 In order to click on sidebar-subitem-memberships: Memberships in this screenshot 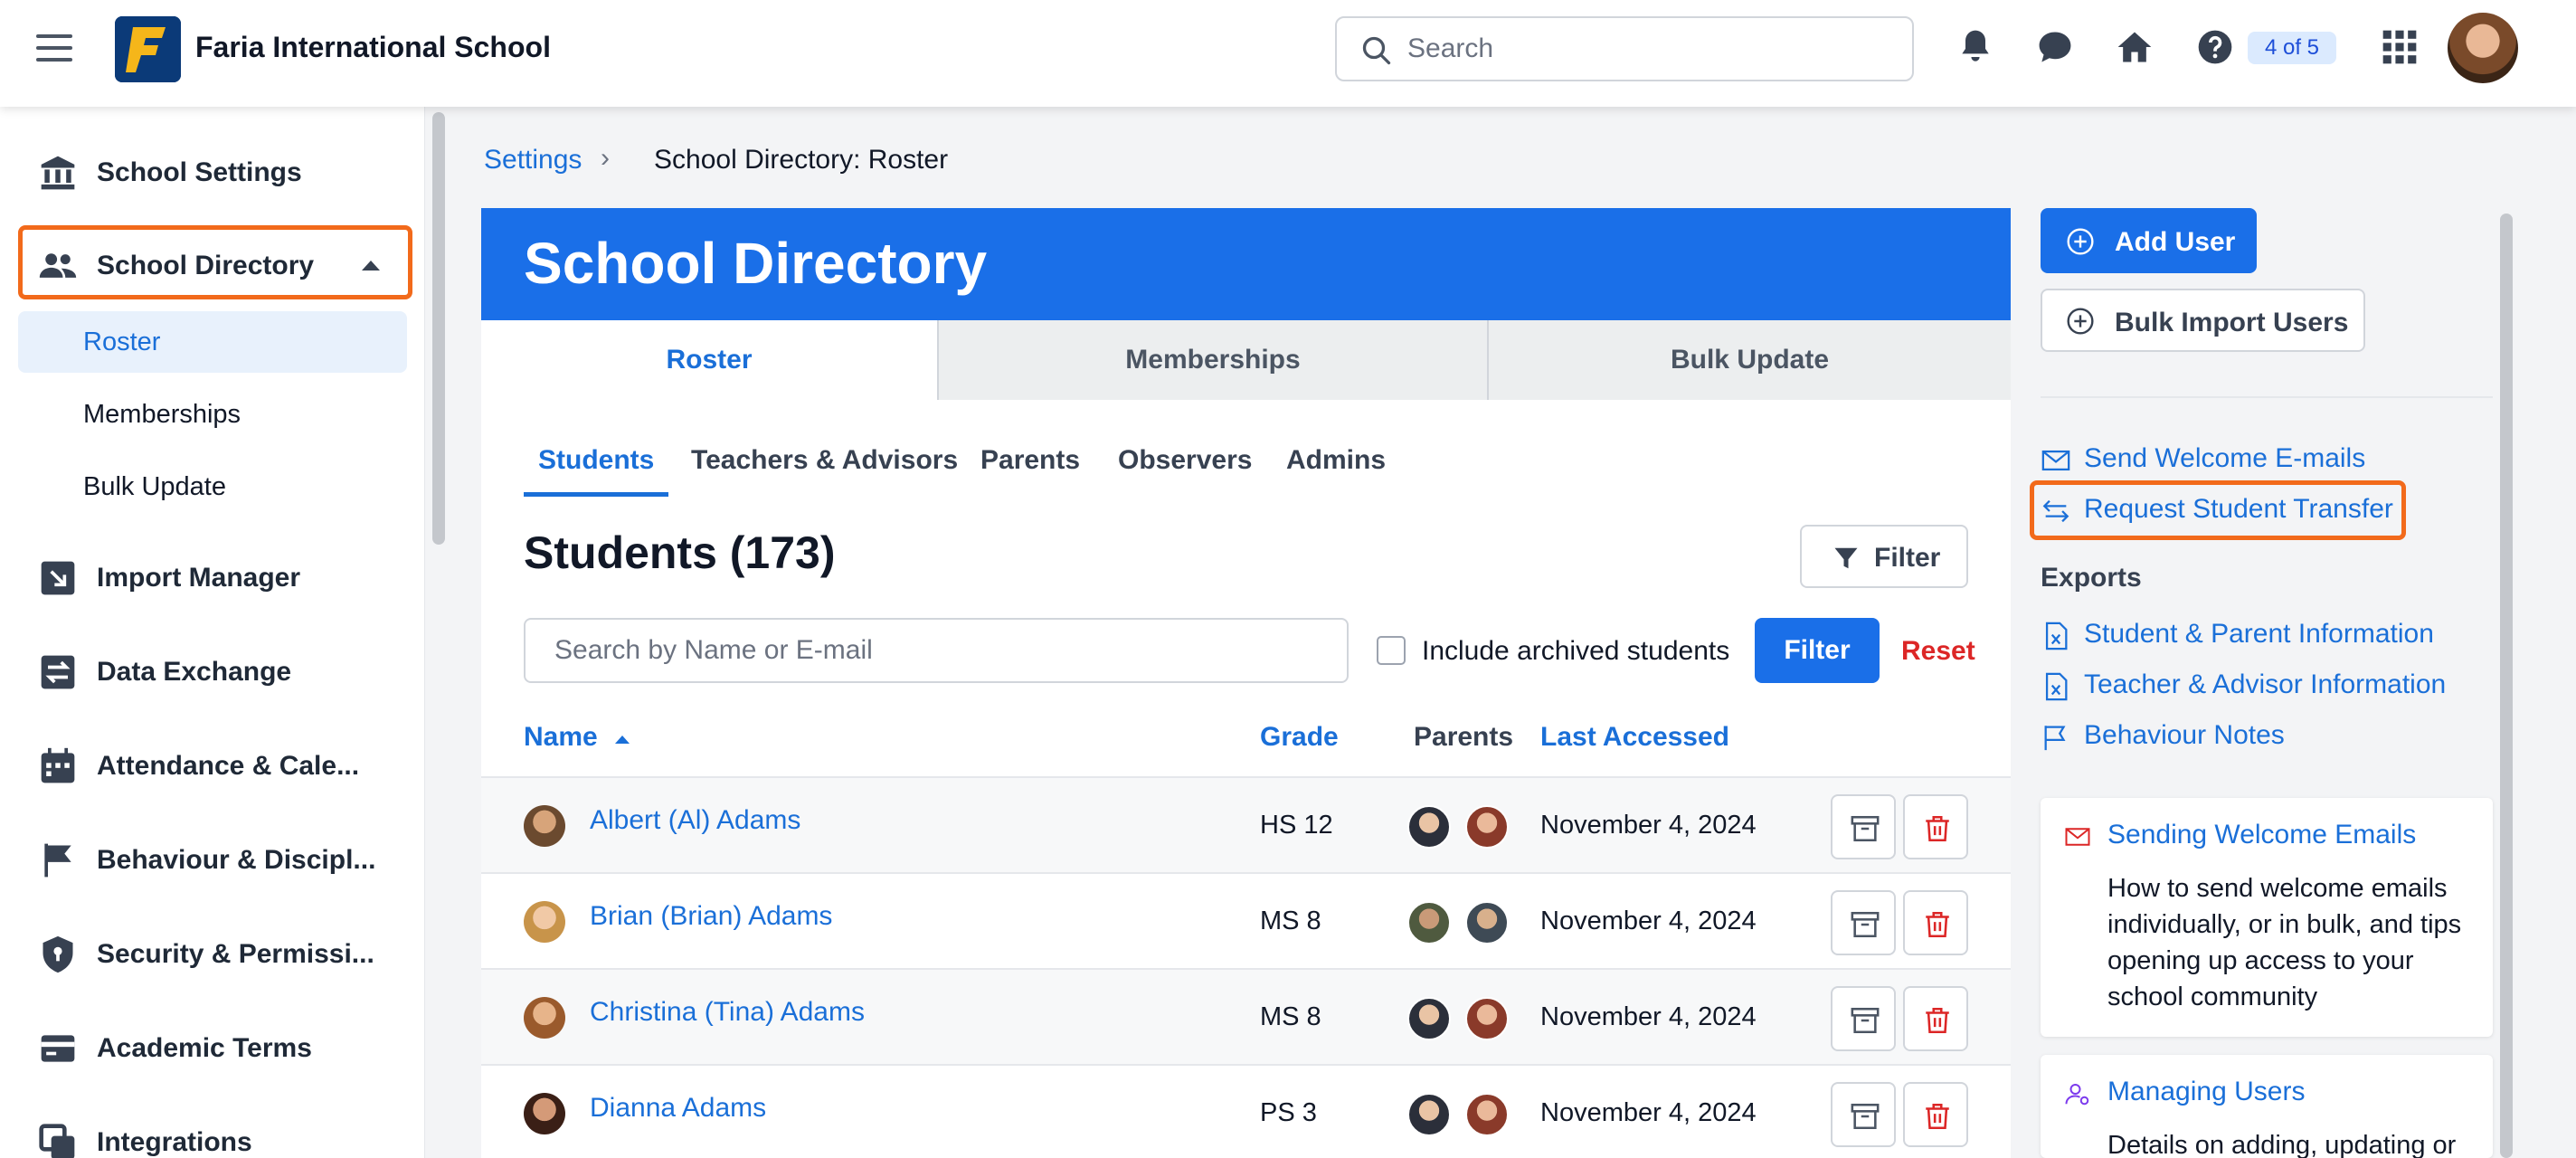, I will do `click(212, 414)`.